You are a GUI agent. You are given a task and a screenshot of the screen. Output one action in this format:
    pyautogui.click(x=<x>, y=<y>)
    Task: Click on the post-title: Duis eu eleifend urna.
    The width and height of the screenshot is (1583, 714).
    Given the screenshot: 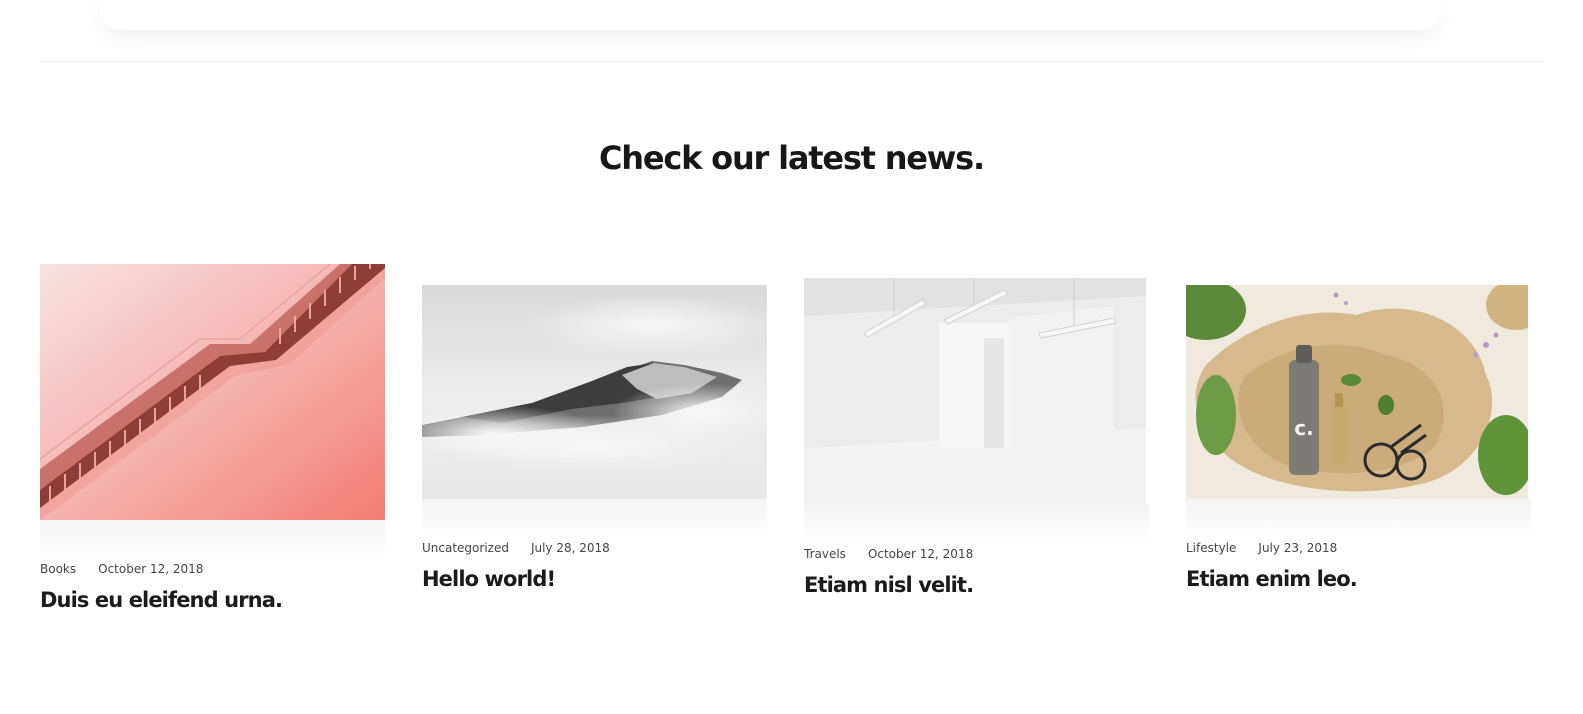 What is the action you would take?
    pyautogui.click(x=212, y=600)
    